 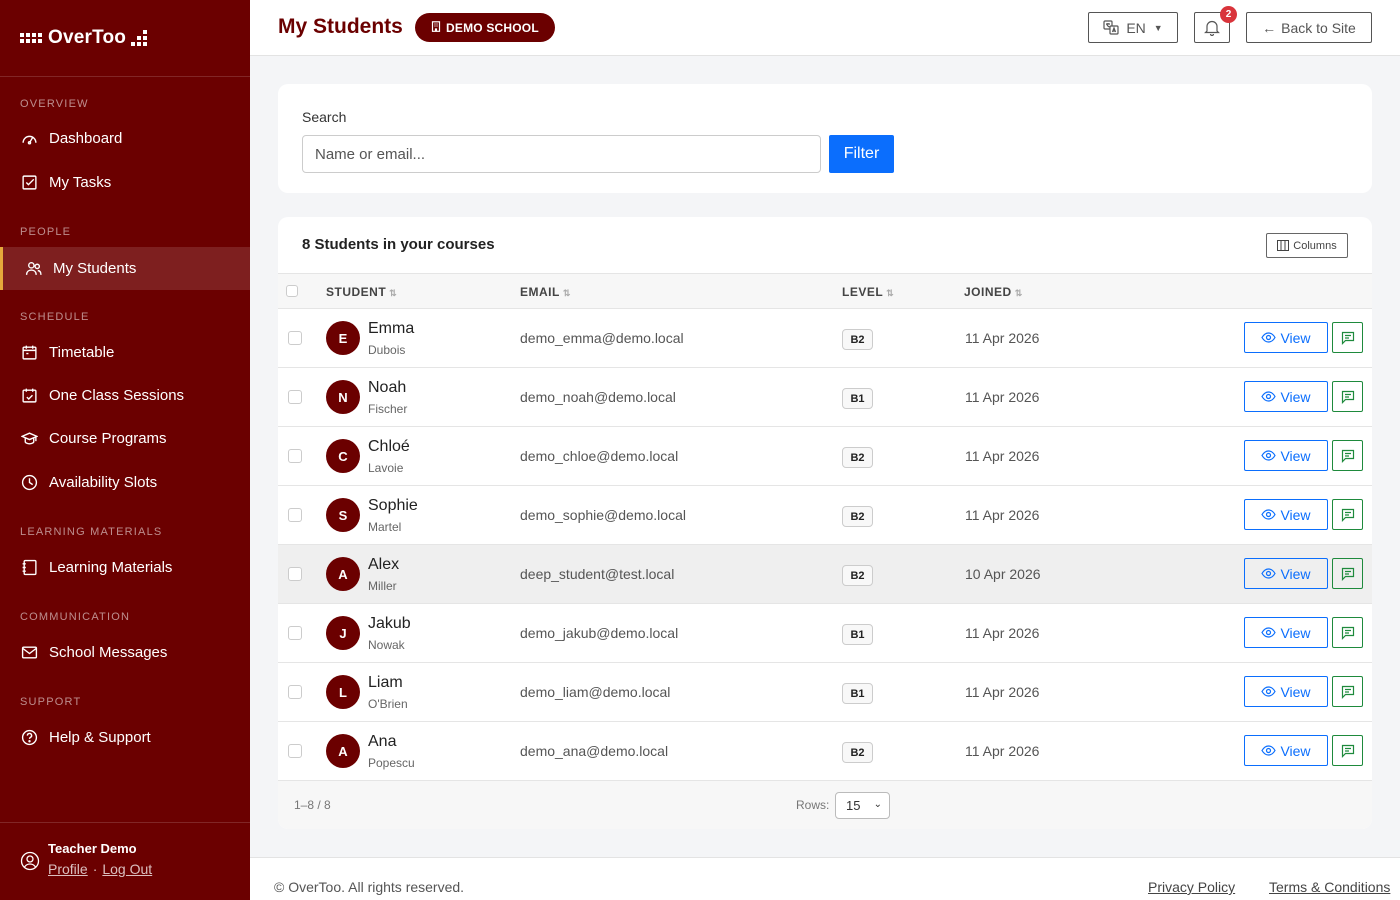 What do you see at coordinates (324, 117) in the screenshot?
I see `search-label: Search` at bounding box center [324, 117].